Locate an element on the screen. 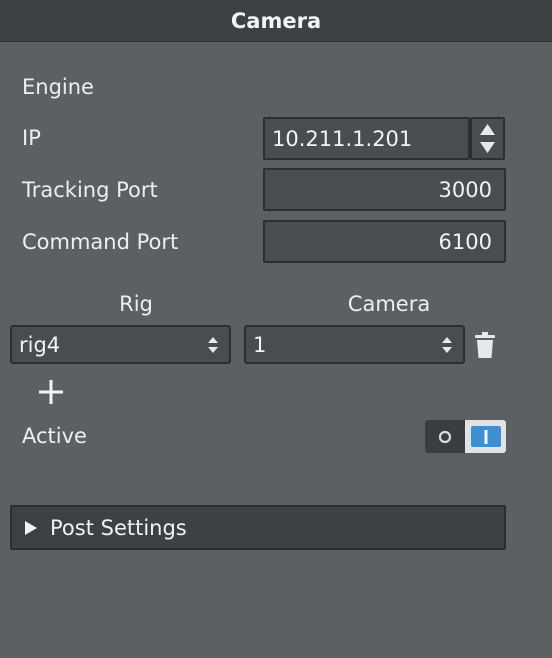 The width and height of the screenshot is (552, 658). toggle-off-side is located at coordinates (445, 436).